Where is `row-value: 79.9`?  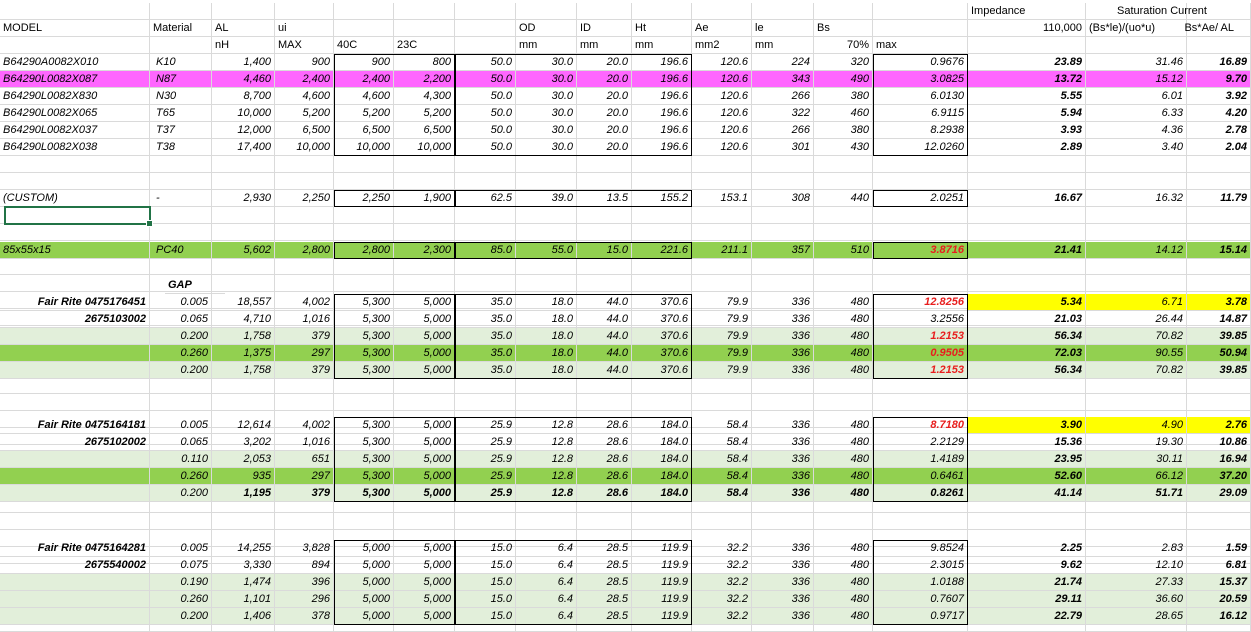
row-value: 79.9 is located at coordinates (722, 353).